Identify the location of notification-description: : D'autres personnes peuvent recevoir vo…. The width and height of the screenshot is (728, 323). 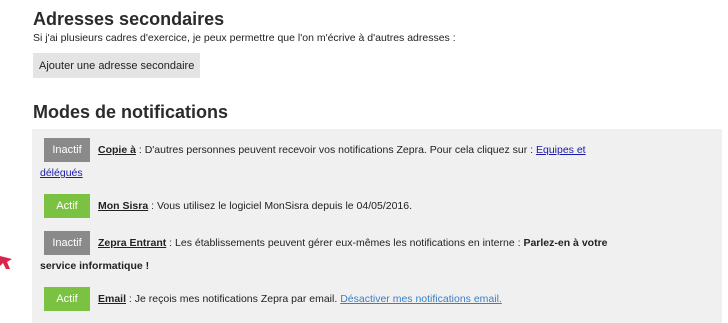
(335, 150).